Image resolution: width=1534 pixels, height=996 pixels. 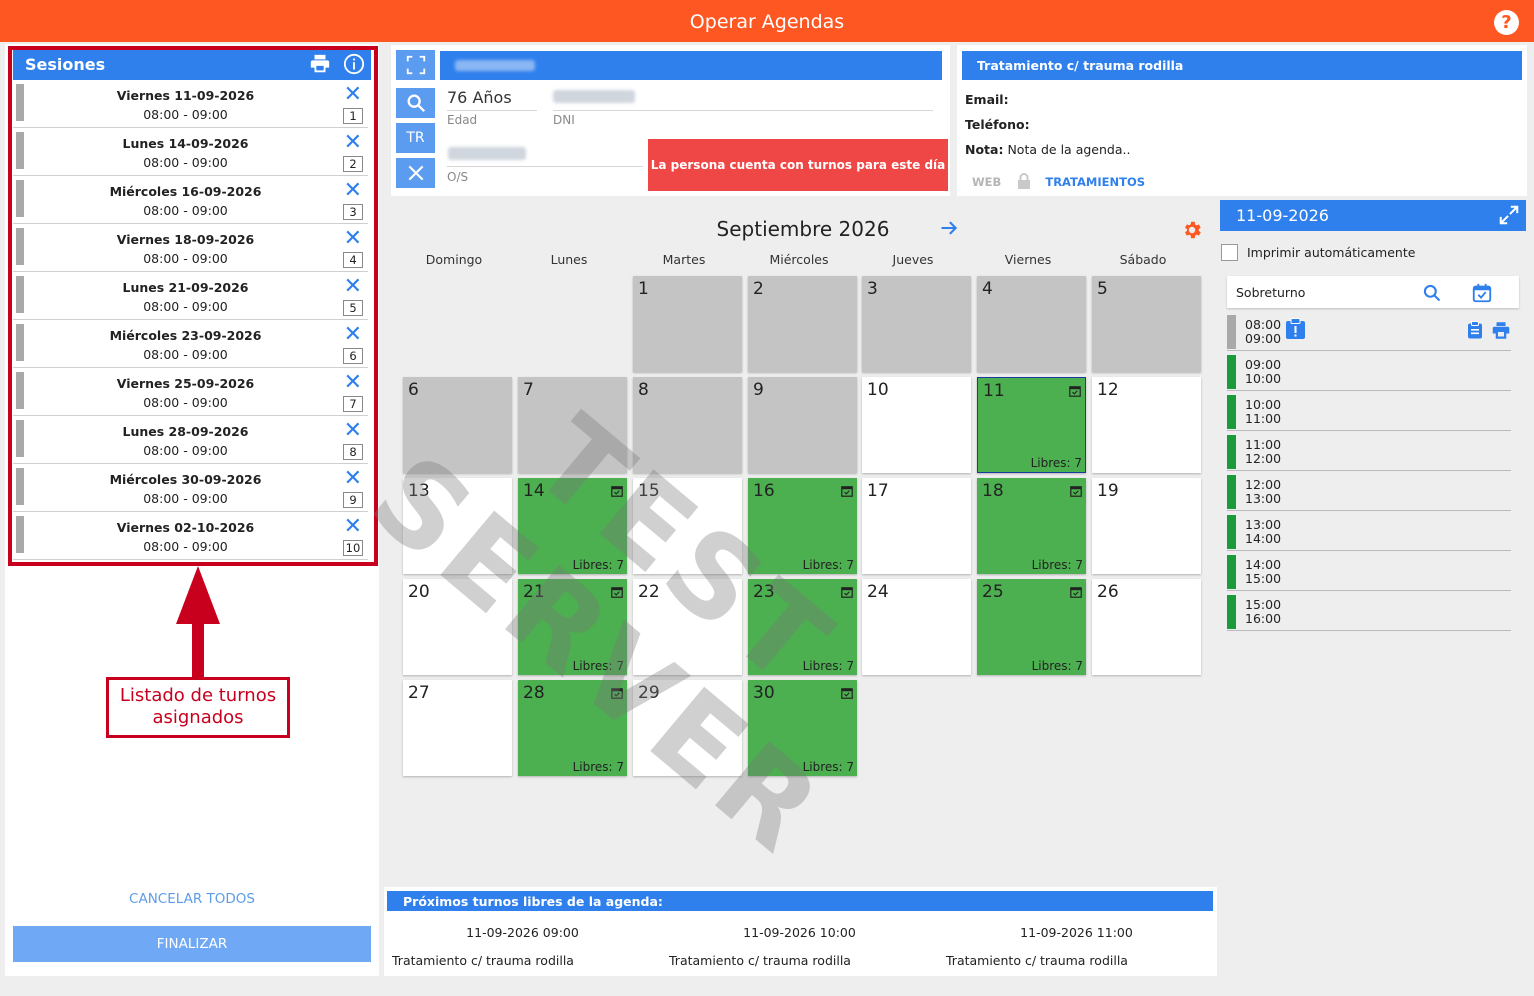 I want to click on weekday-label: Miércoles, so click(x=799, y=259).